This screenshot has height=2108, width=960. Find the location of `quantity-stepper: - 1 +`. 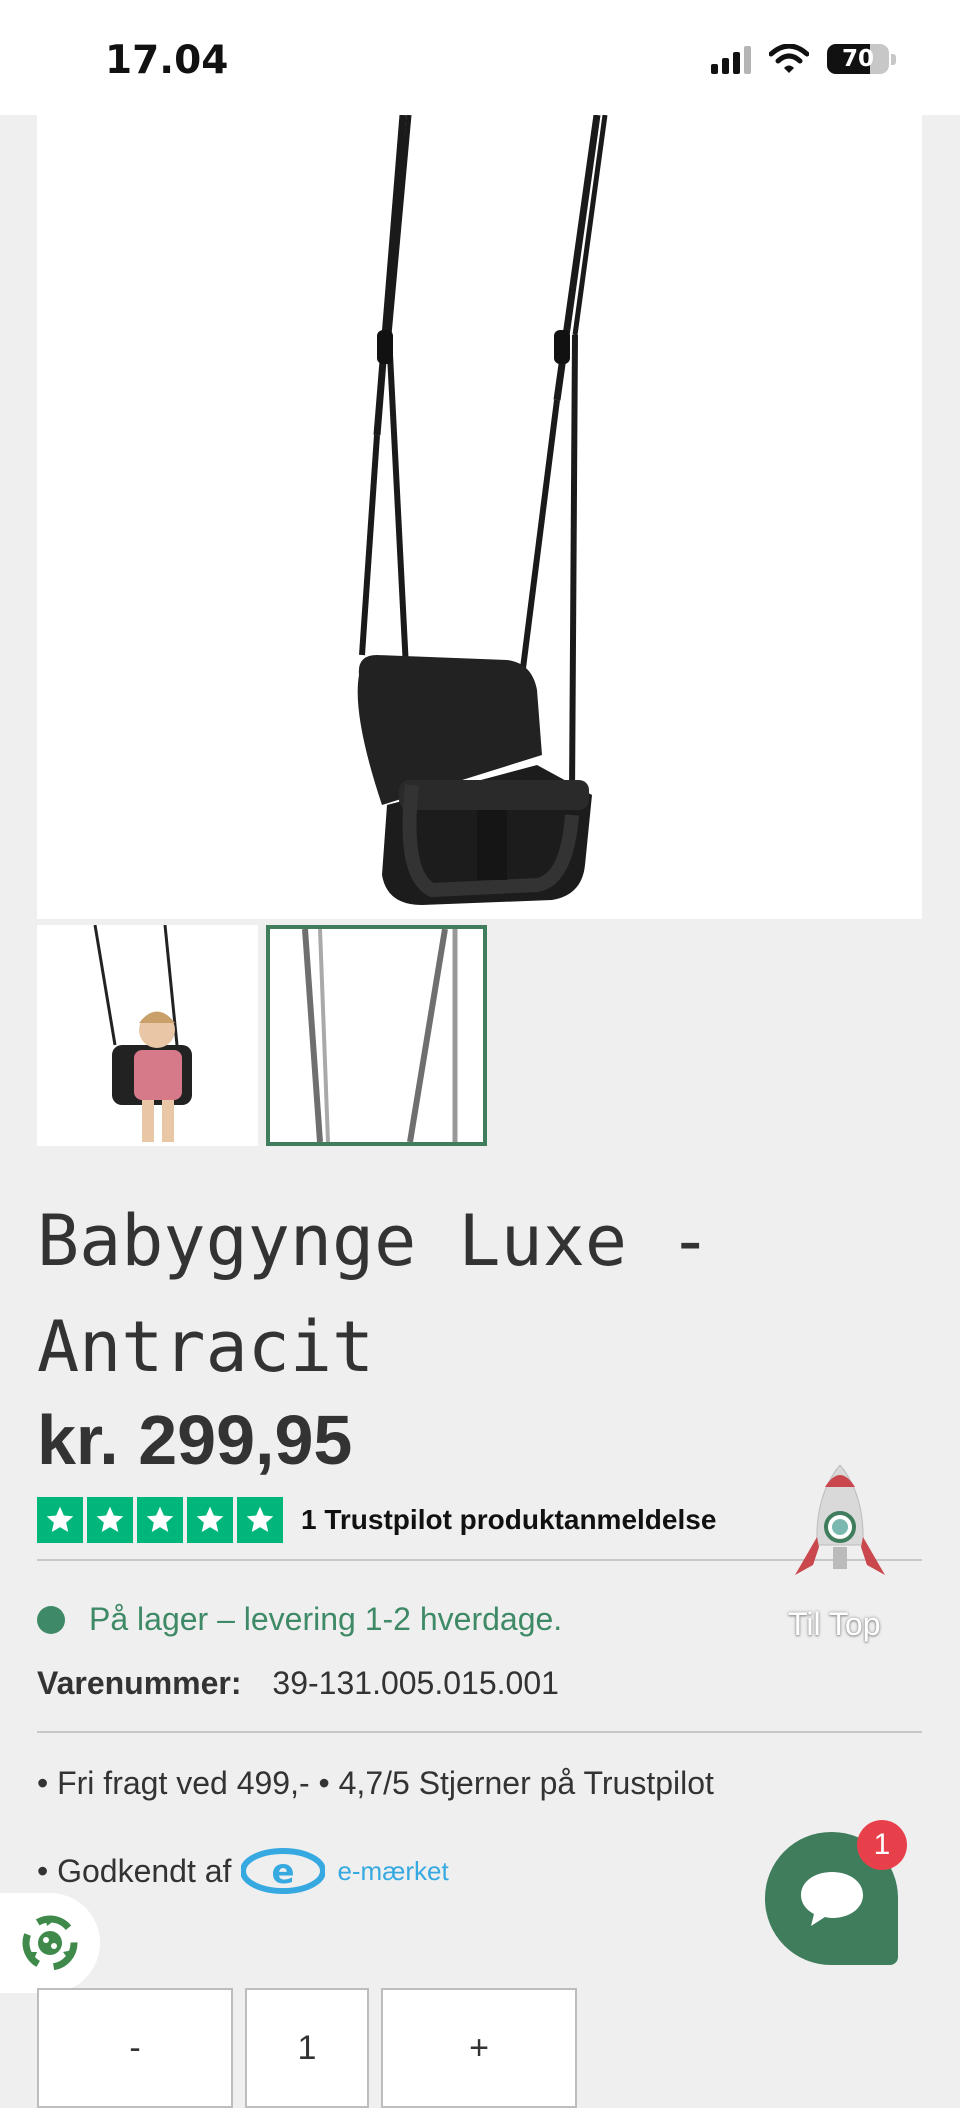

quantity-stepper: - 1 + is located at coordinates (307, 2048).